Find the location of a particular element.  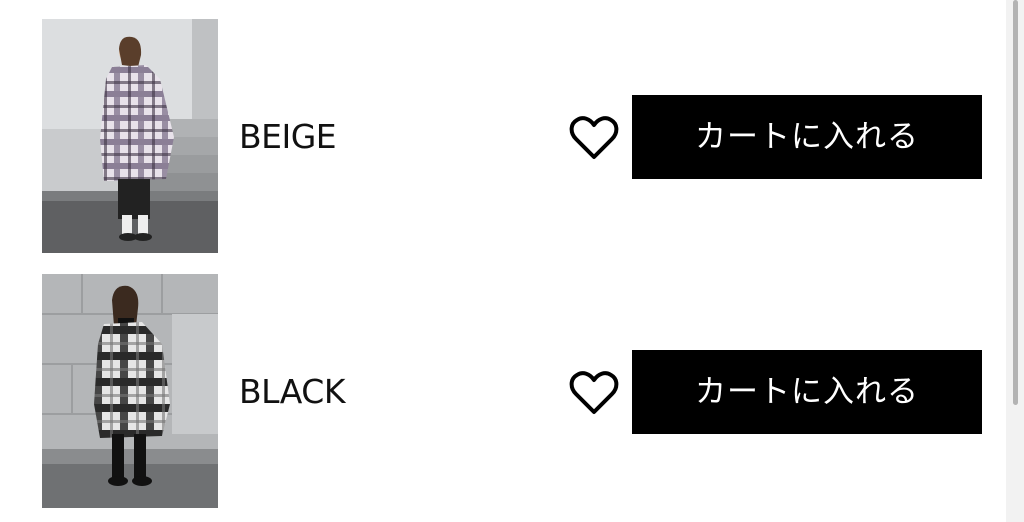

product-image-beige is located at coordinates (130, 136).